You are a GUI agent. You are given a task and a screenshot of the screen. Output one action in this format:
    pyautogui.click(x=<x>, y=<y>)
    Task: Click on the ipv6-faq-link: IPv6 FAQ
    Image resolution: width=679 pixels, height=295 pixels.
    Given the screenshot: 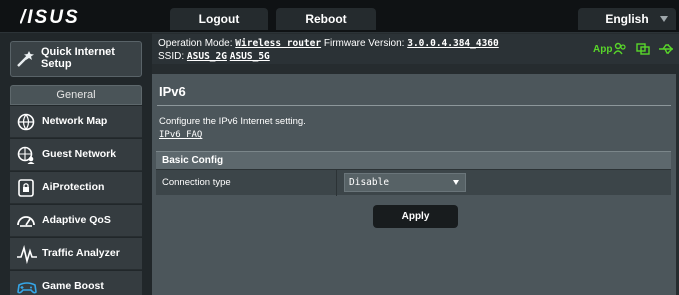 What is the action you would take?
    pyautogui.click(x=180, y=135)
    